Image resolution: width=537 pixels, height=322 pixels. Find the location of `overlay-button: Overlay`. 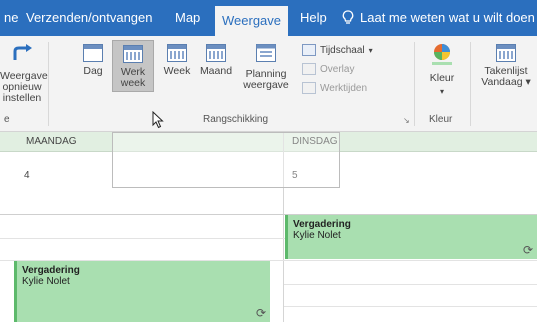

overlay-button: Overlay is located at coordinates (328, 69).